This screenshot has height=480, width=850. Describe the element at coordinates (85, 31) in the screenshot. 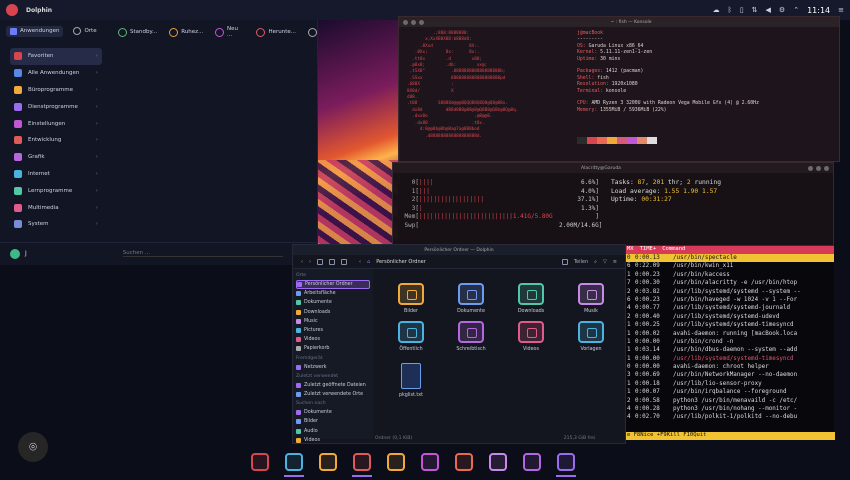

I see `tab-places: Orte` at that location.